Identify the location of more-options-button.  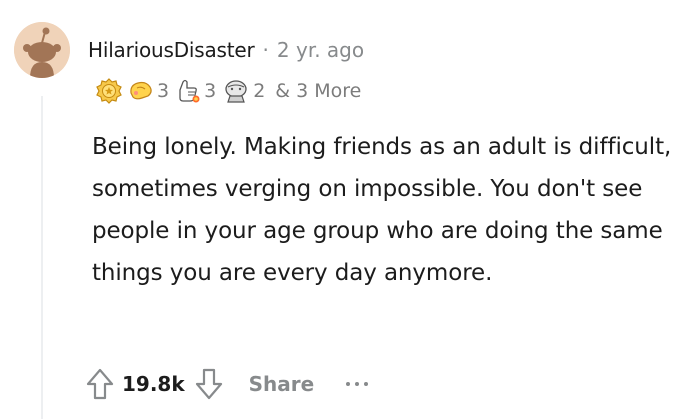
(357, 384).